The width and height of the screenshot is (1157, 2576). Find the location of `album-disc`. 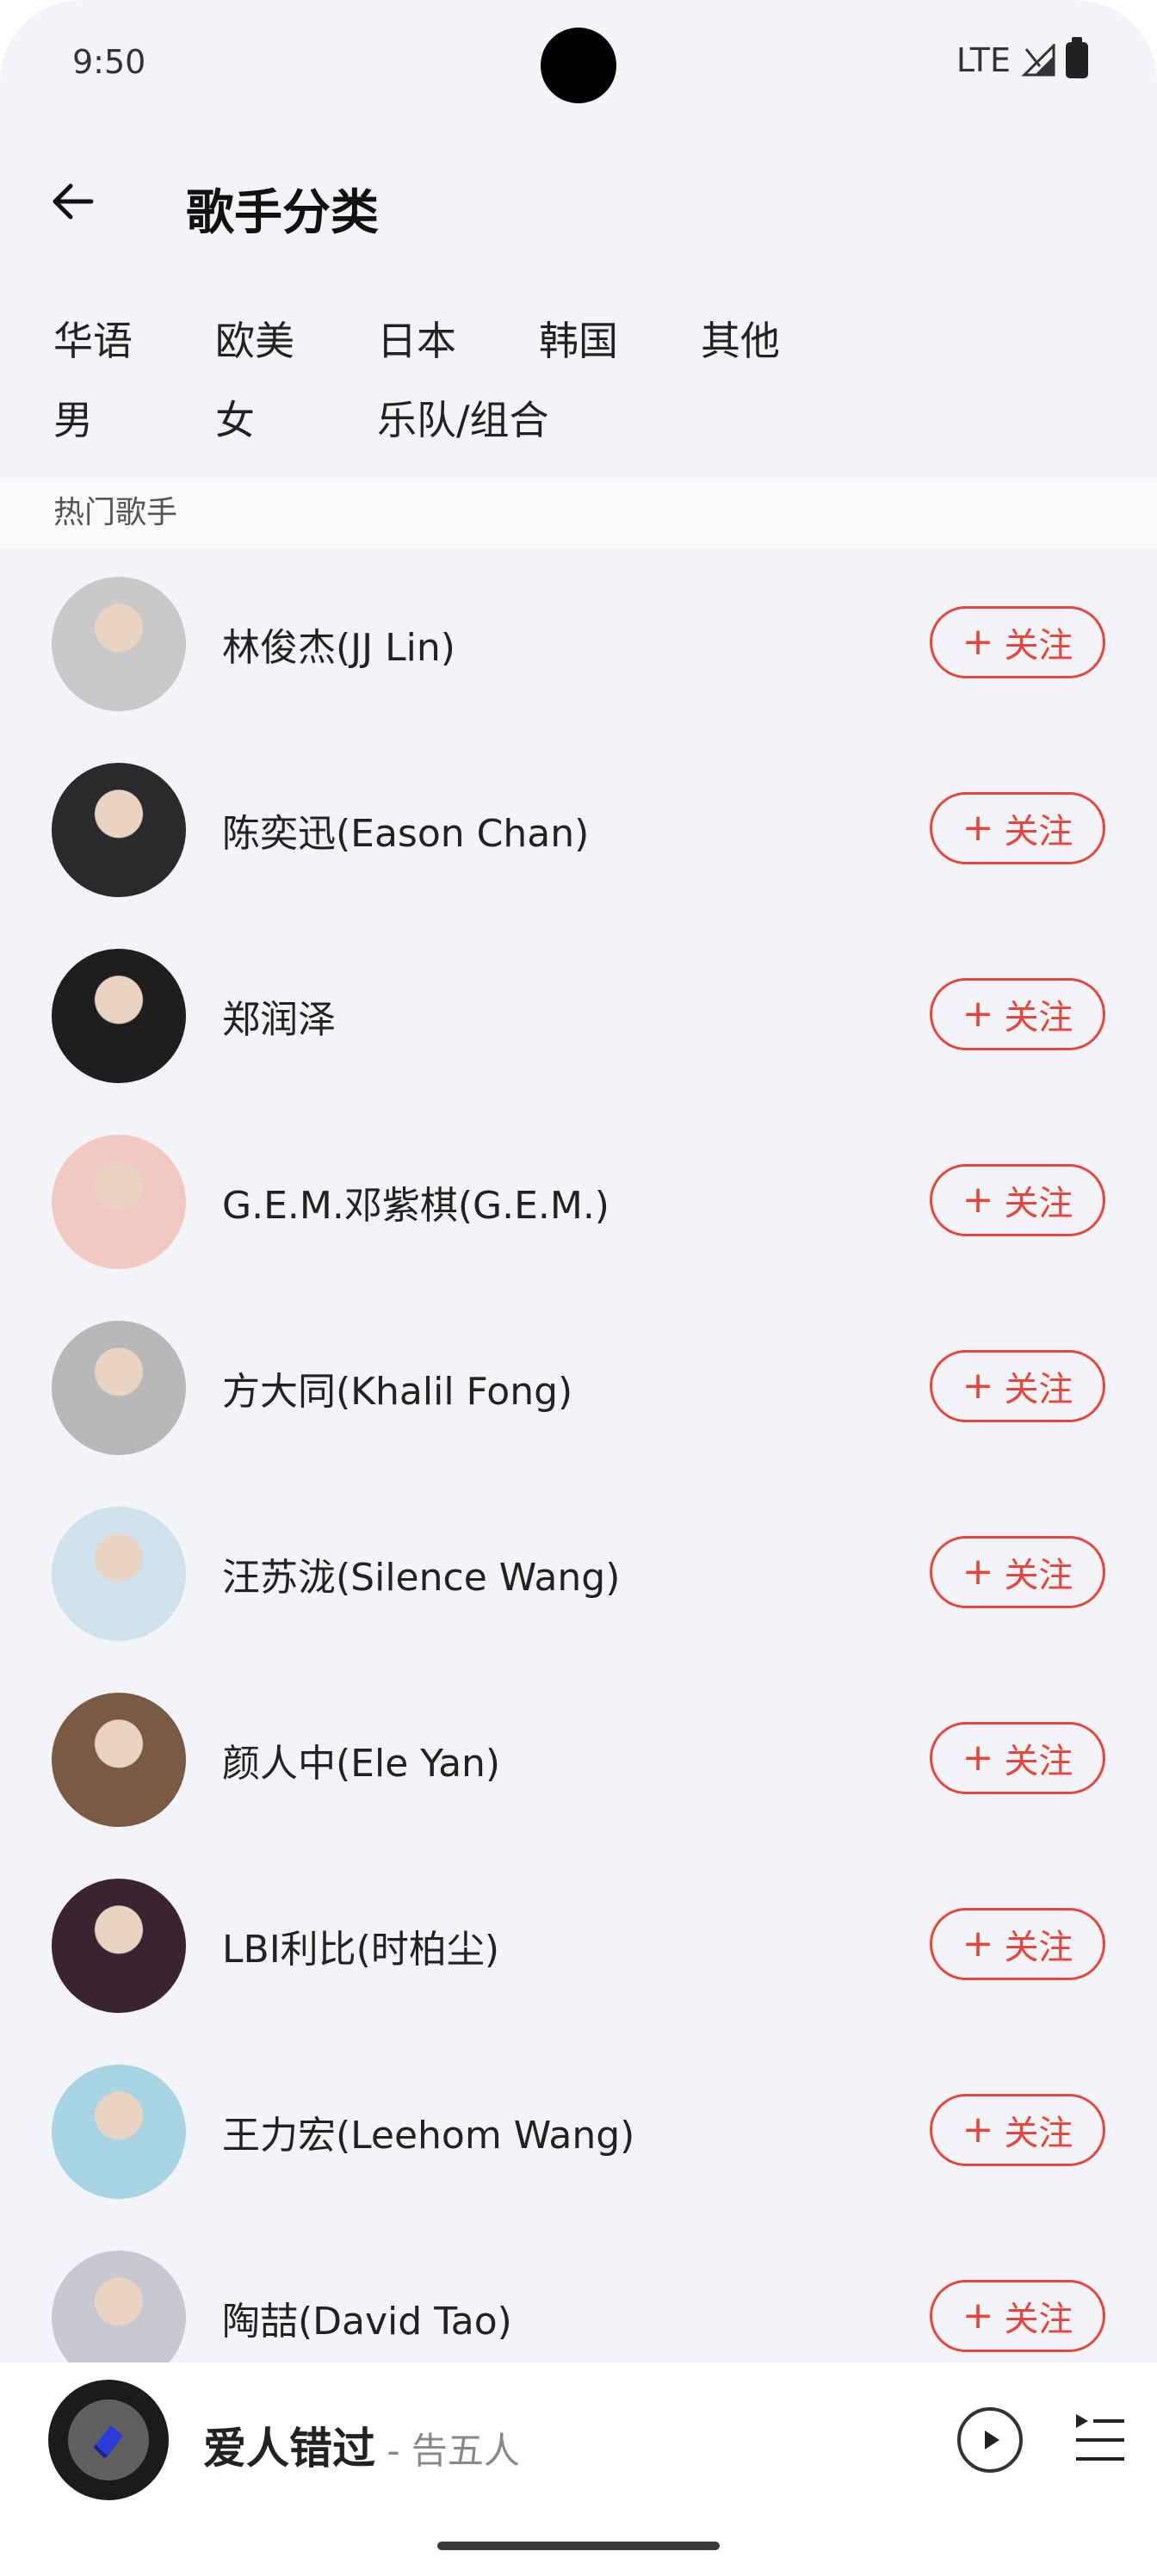

album-disc is located at coordinates (108, 2440).